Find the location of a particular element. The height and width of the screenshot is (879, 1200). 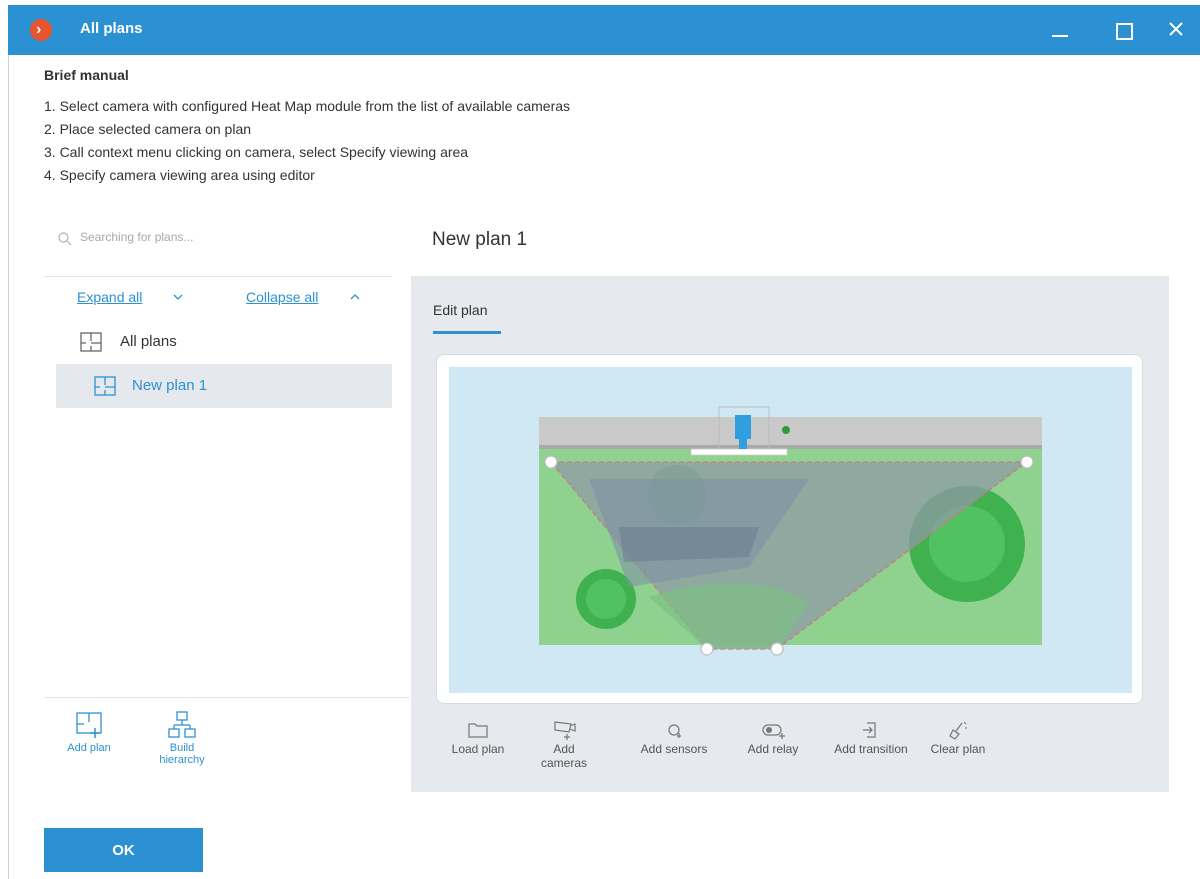

chevron-down-icon is located at coordinates (178, 297).